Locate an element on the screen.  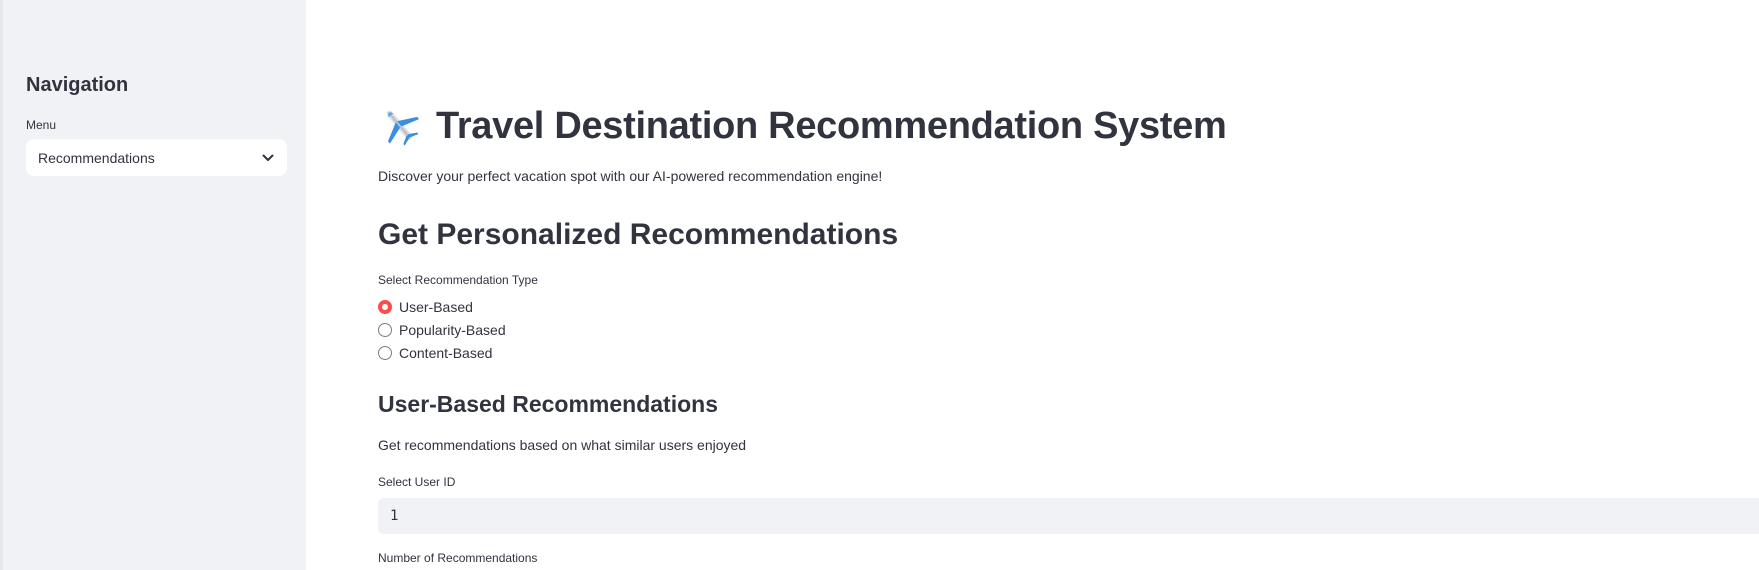
airplane-icon is located at coordinates (400, 126).